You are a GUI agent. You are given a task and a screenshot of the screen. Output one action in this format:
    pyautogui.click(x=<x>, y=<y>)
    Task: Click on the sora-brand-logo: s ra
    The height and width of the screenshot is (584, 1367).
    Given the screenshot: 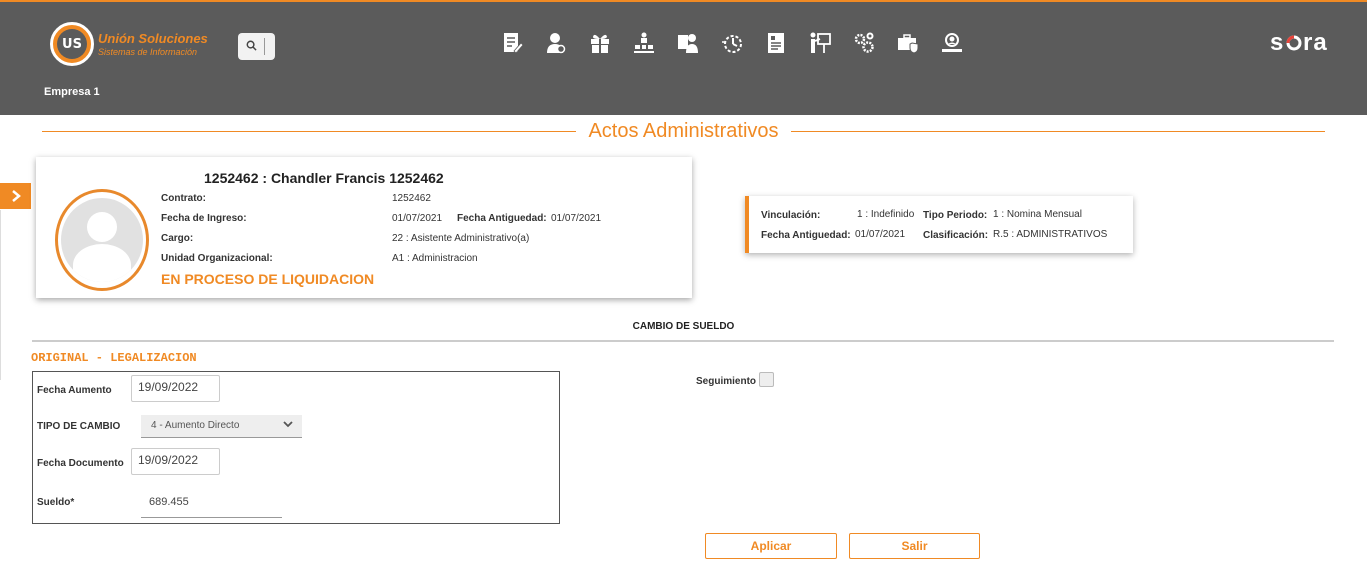 What is the action you would take?
    pyautogui.click(x=1305, y=42)
    